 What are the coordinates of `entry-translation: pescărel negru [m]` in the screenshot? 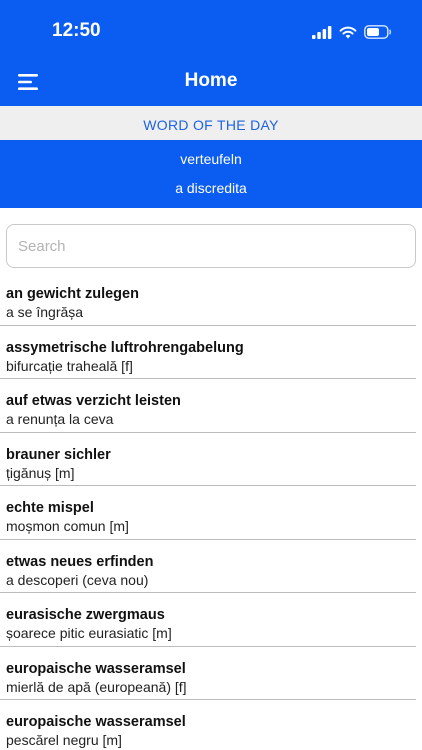 It's located at (64, 740).